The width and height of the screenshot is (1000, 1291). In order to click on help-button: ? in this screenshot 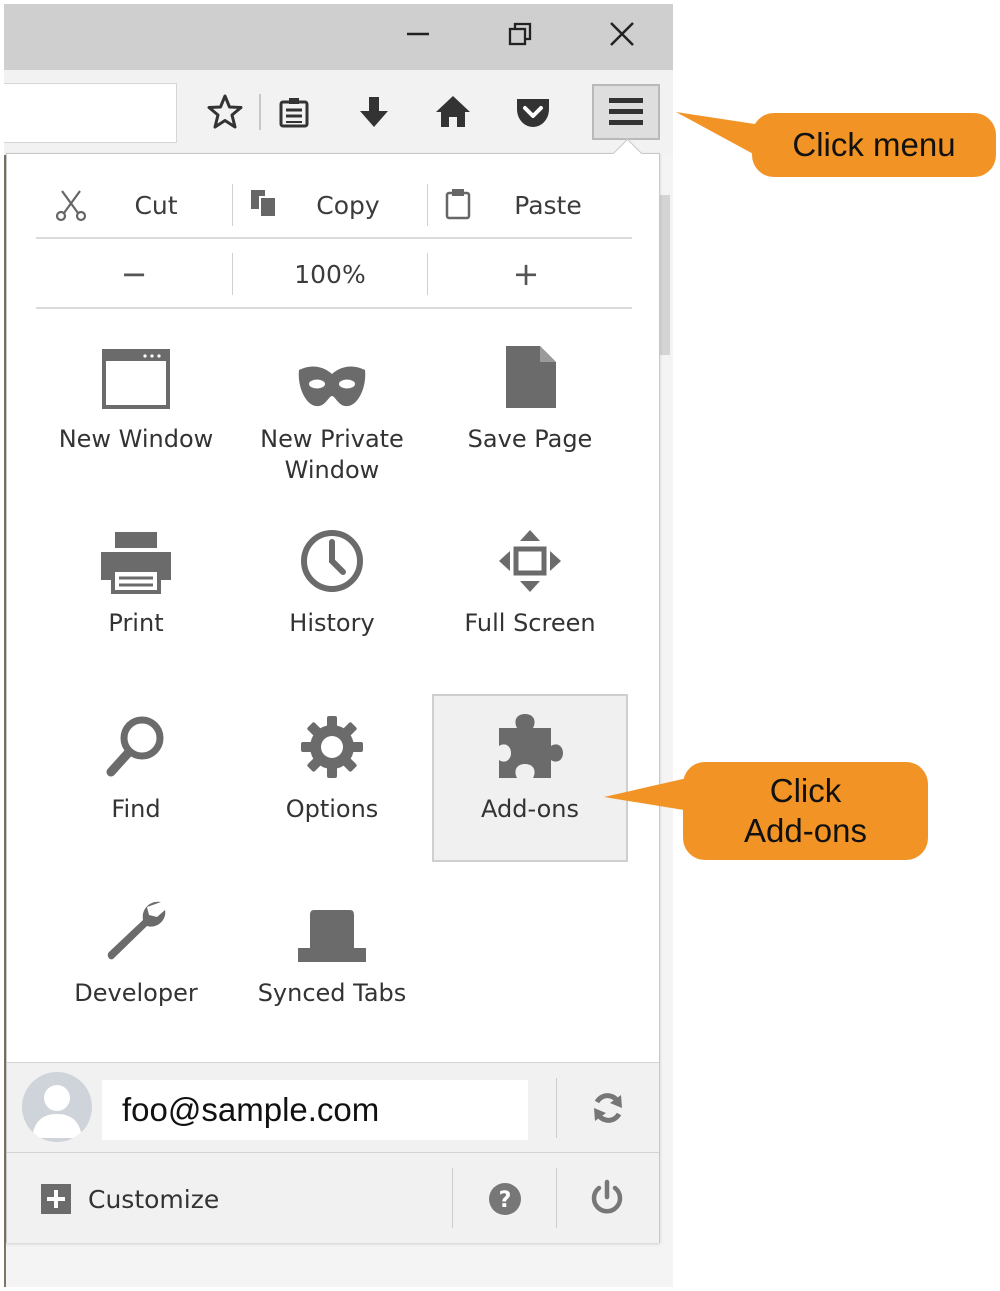, I will do `click(505, 1199)`.